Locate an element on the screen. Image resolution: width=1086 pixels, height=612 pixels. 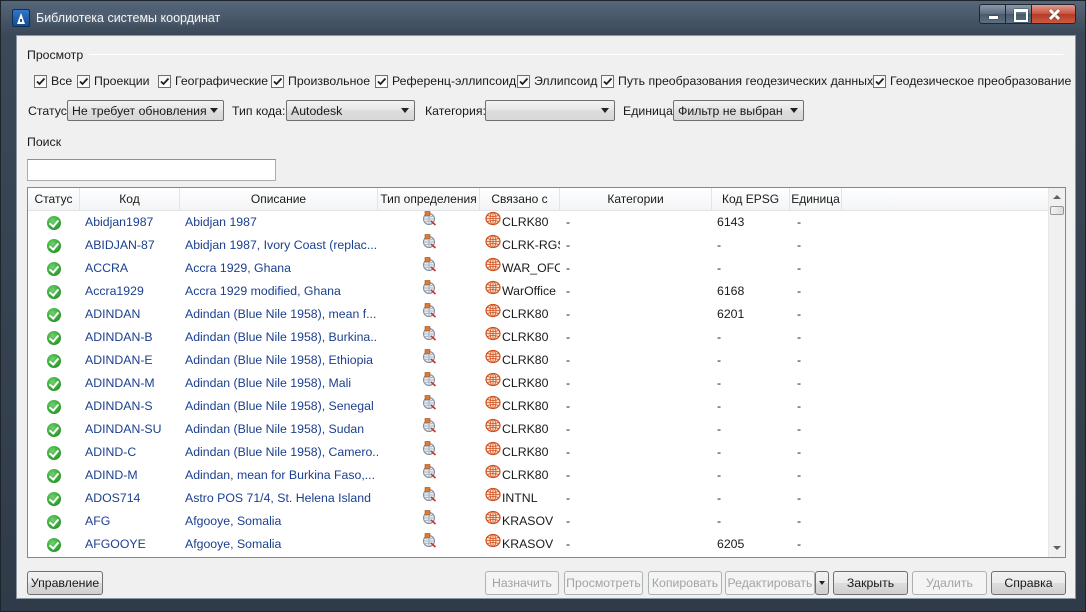
view-checkbox-3: Произвольное is located at coordinates (320, 81).